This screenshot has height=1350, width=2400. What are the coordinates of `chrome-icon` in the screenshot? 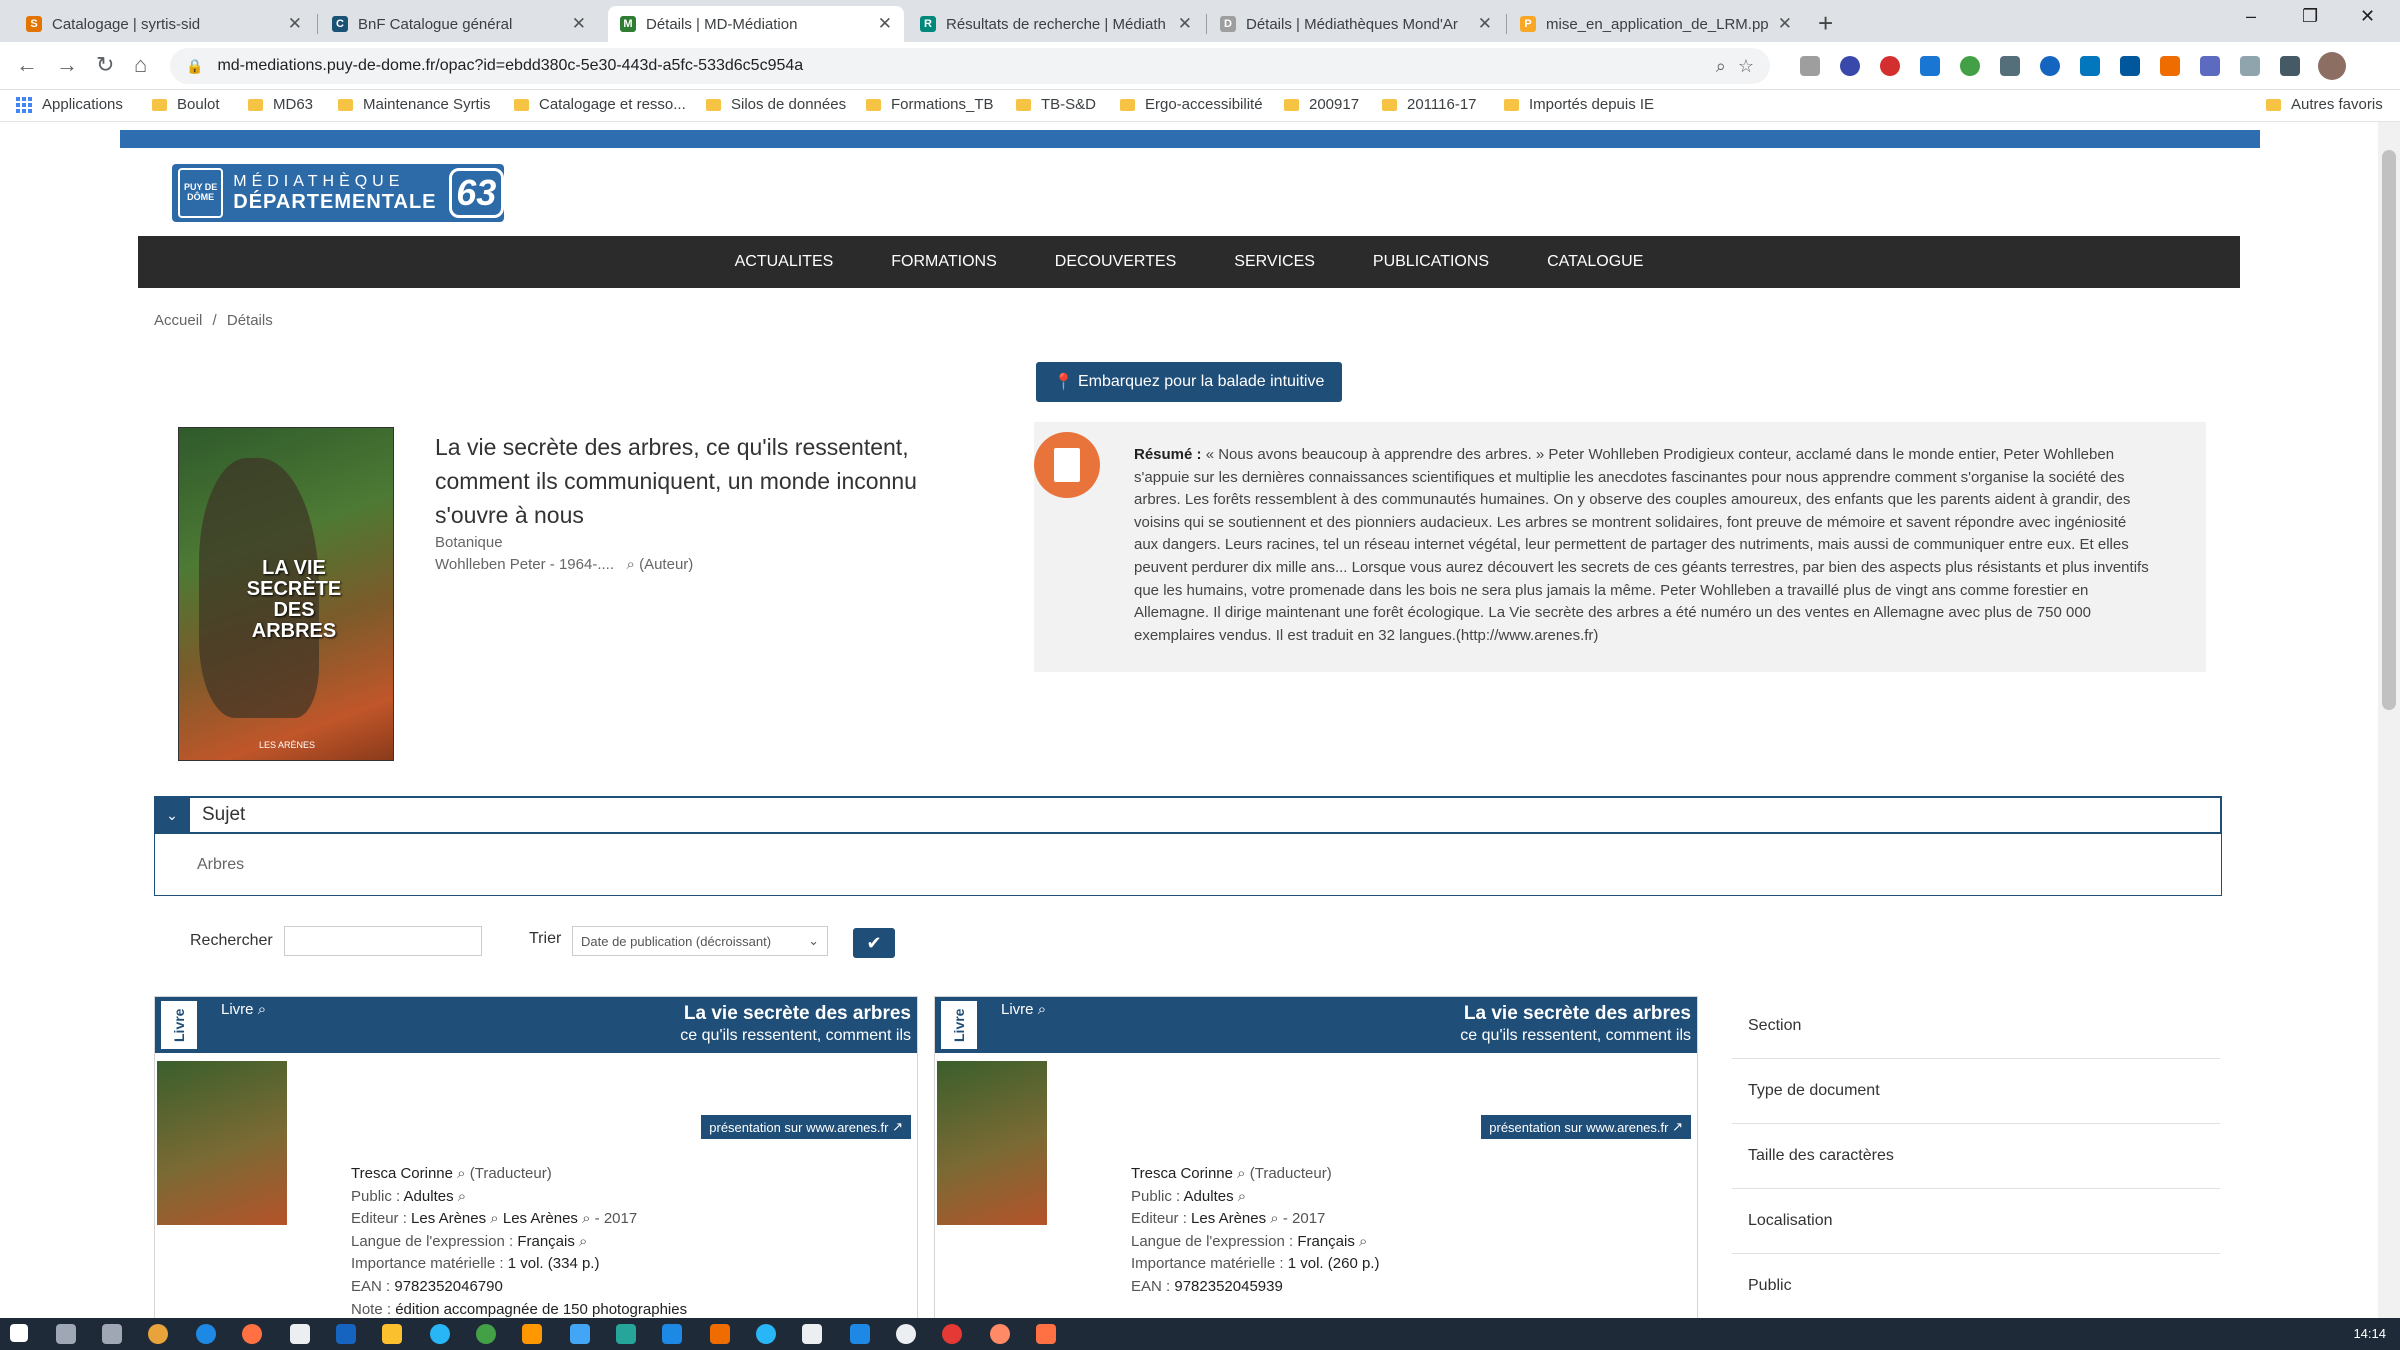 It's located at (158, 1334).